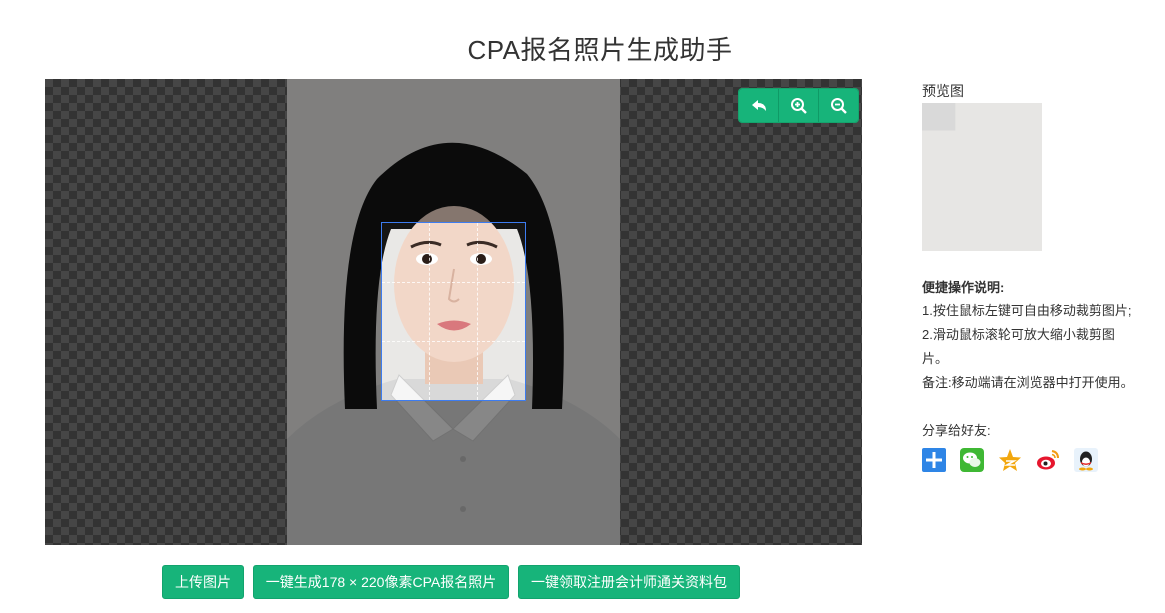 This screenshot has width=1165, height=613. Describe the element at coordinates (963, 287) in the screenshot. I see `help-title: 便捷操作说明:` at that location.